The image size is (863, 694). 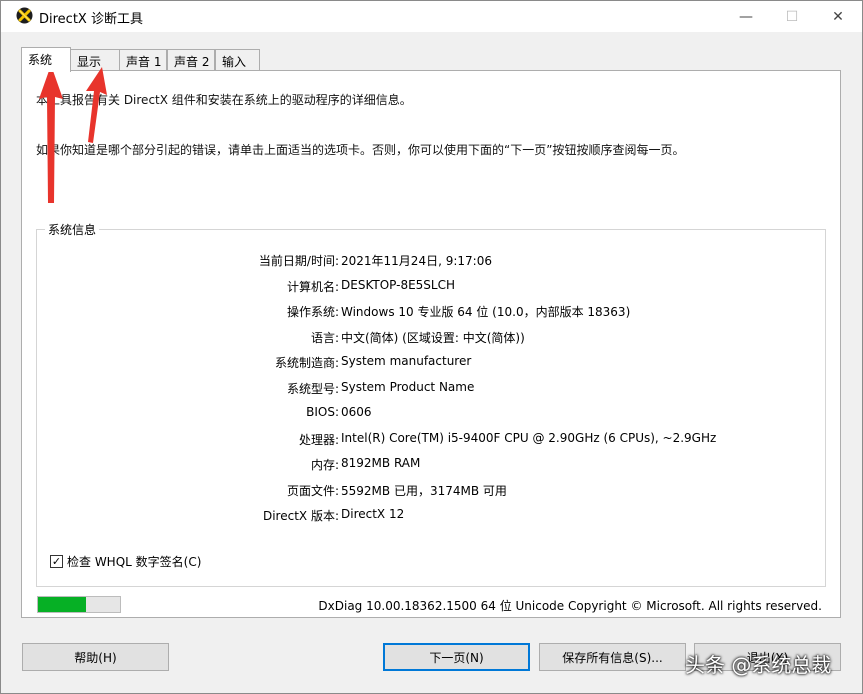 I want to click on info-value: DirectX 12, so click(x=373, y=514).